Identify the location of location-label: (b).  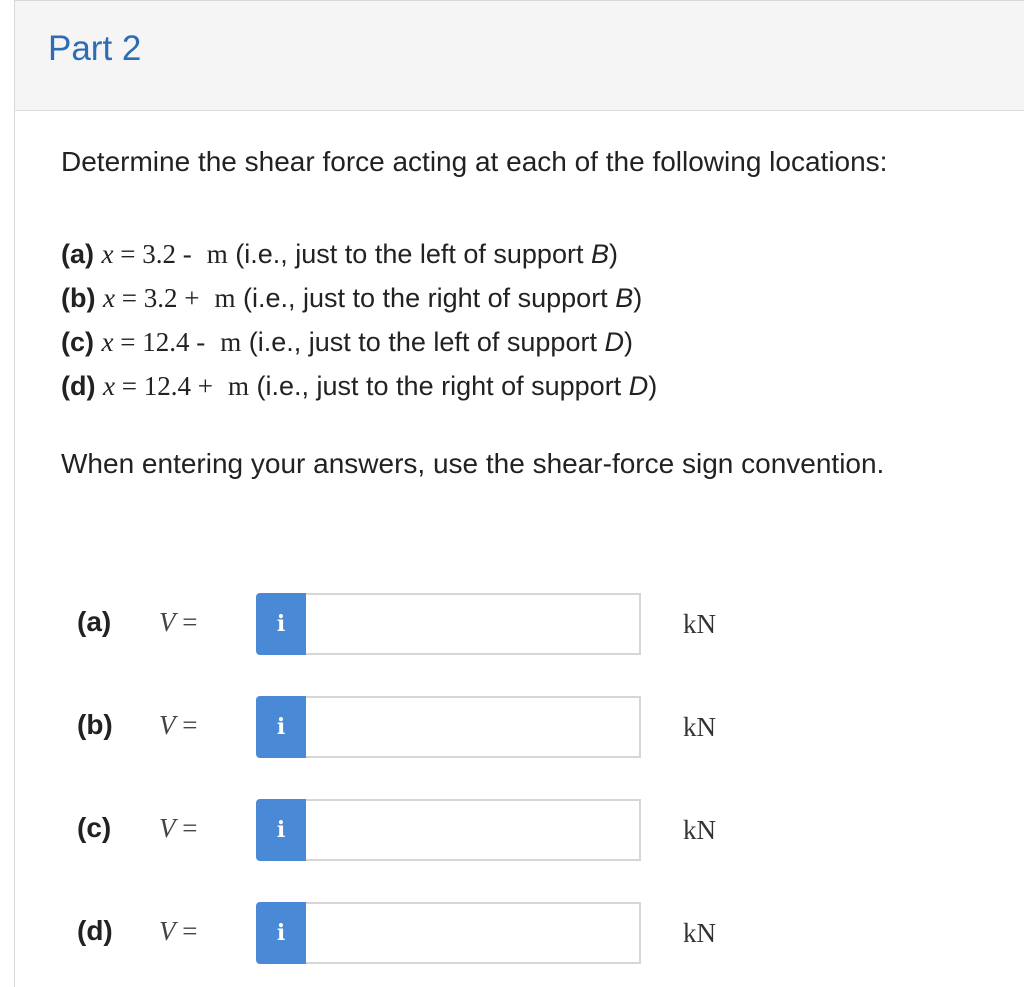
(78, 298).